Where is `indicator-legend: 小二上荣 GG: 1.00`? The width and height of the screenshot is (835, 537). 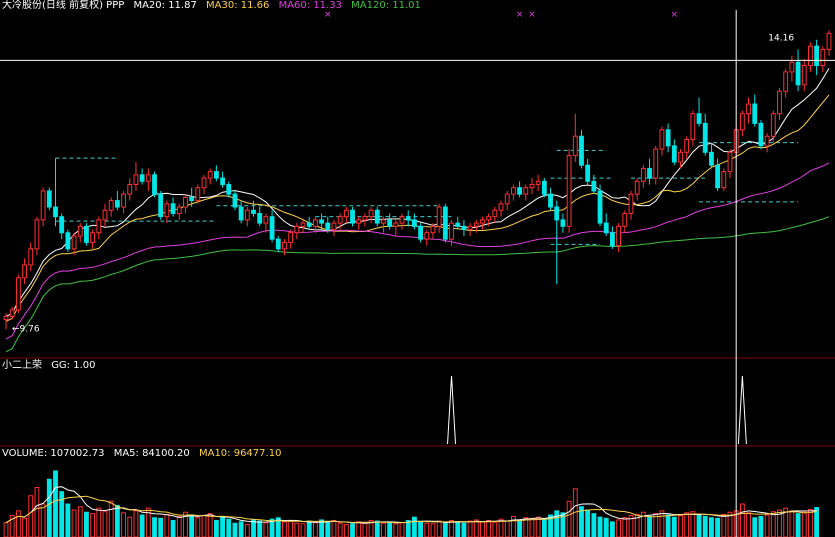
indicator-legend: 小二上荣 GG: 1.00 is located at coordinates (52, 366).